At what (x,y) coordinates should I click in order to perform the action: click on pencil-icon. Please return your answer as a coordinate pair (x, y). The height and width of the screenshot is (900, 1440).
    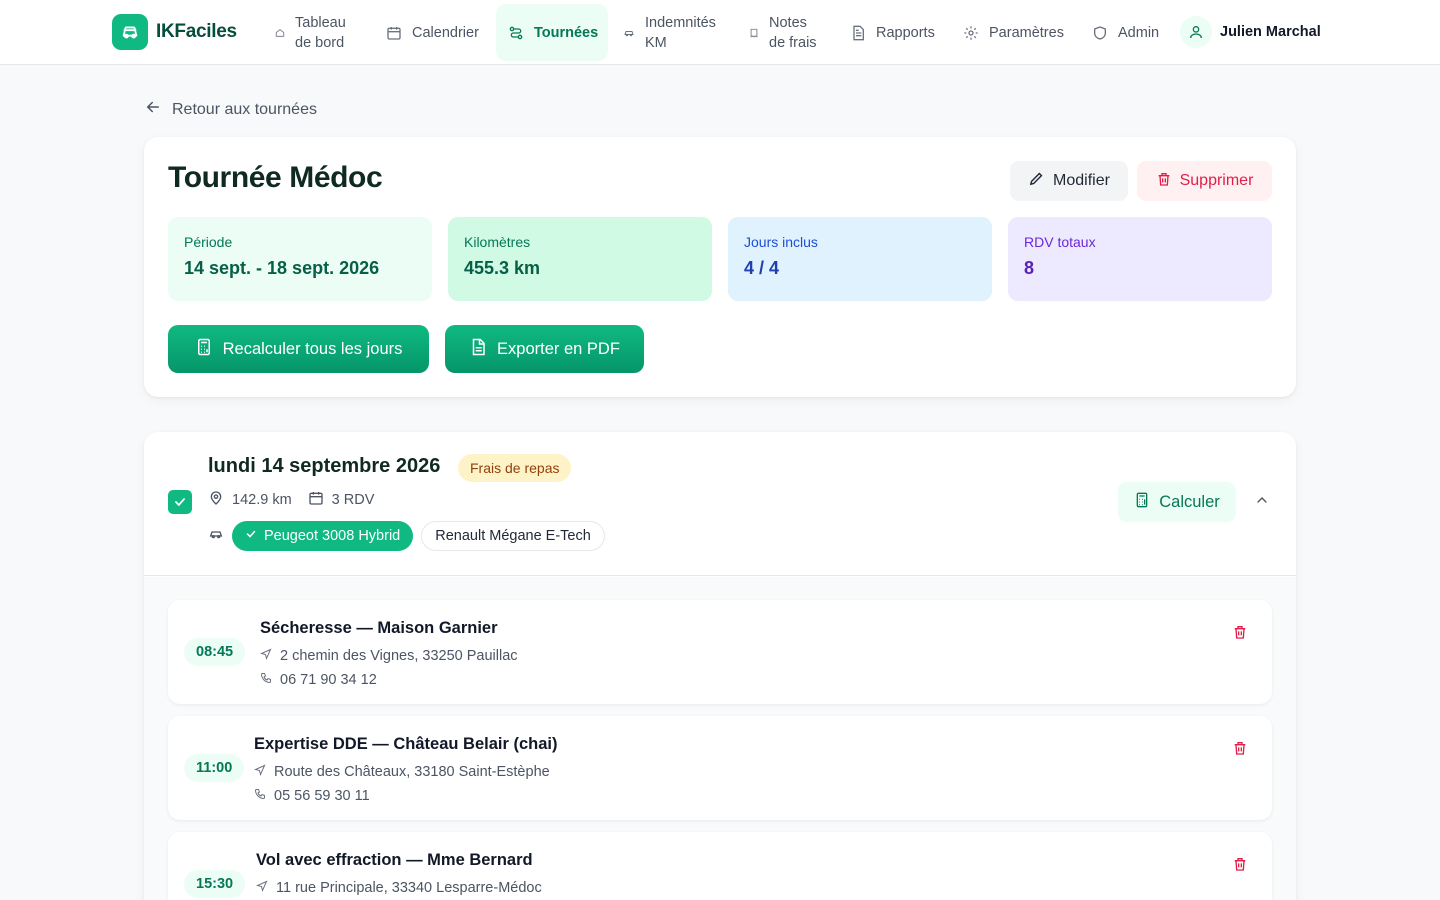
    Looking at the image, I should click on (1036, 181).